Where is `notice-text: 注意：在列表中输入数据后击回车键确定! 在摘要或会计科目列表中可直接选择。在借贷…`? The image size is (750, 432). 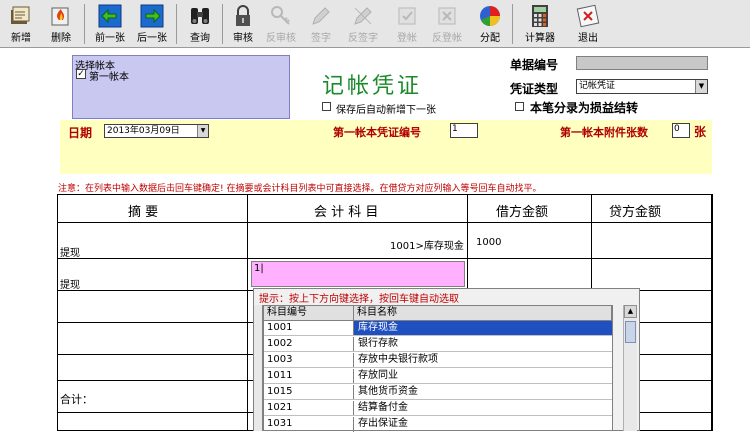 notice-text: 注意：在列表中输入数据后击回车键确定! 在摘要或会计科目列表中可直接选择。在借贷… is located at coordinates (300, 189).